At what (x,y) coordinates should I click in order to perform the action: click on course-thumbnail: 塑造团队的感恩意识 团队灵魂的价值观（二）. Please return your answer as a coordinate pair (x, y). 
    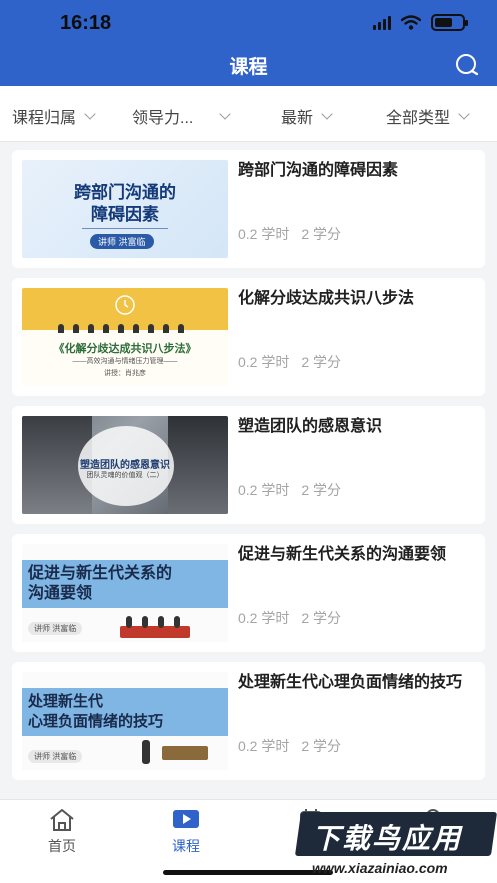
    Looking at the image, I should click on (125, 465).